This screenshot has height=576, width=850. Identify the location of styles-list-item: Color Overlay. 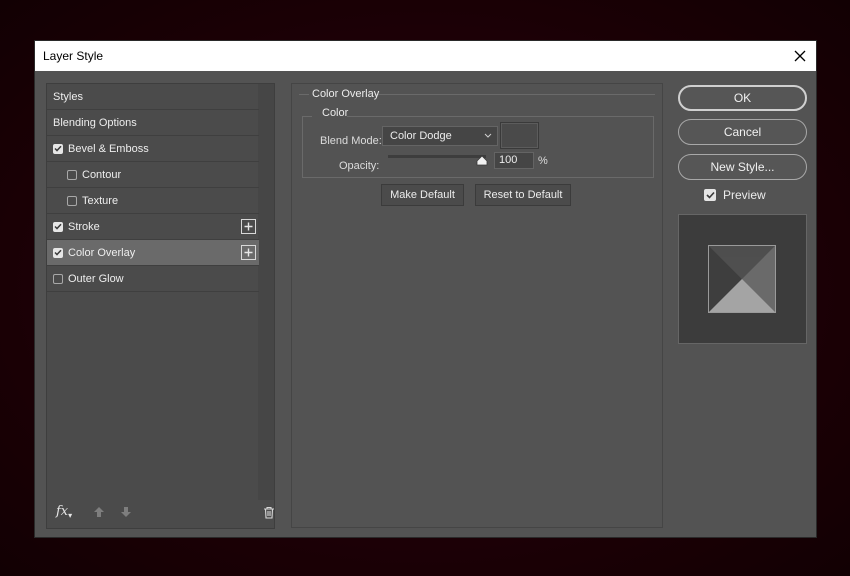
(153, 253).